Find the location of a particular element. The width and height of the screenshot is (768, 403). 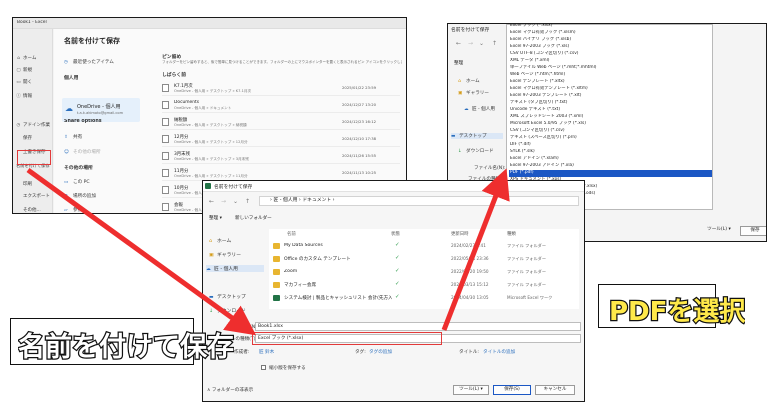

file-type-option: Excel マクロ有効テンプレート (*.xltm) is located at coordinates (610, 89).